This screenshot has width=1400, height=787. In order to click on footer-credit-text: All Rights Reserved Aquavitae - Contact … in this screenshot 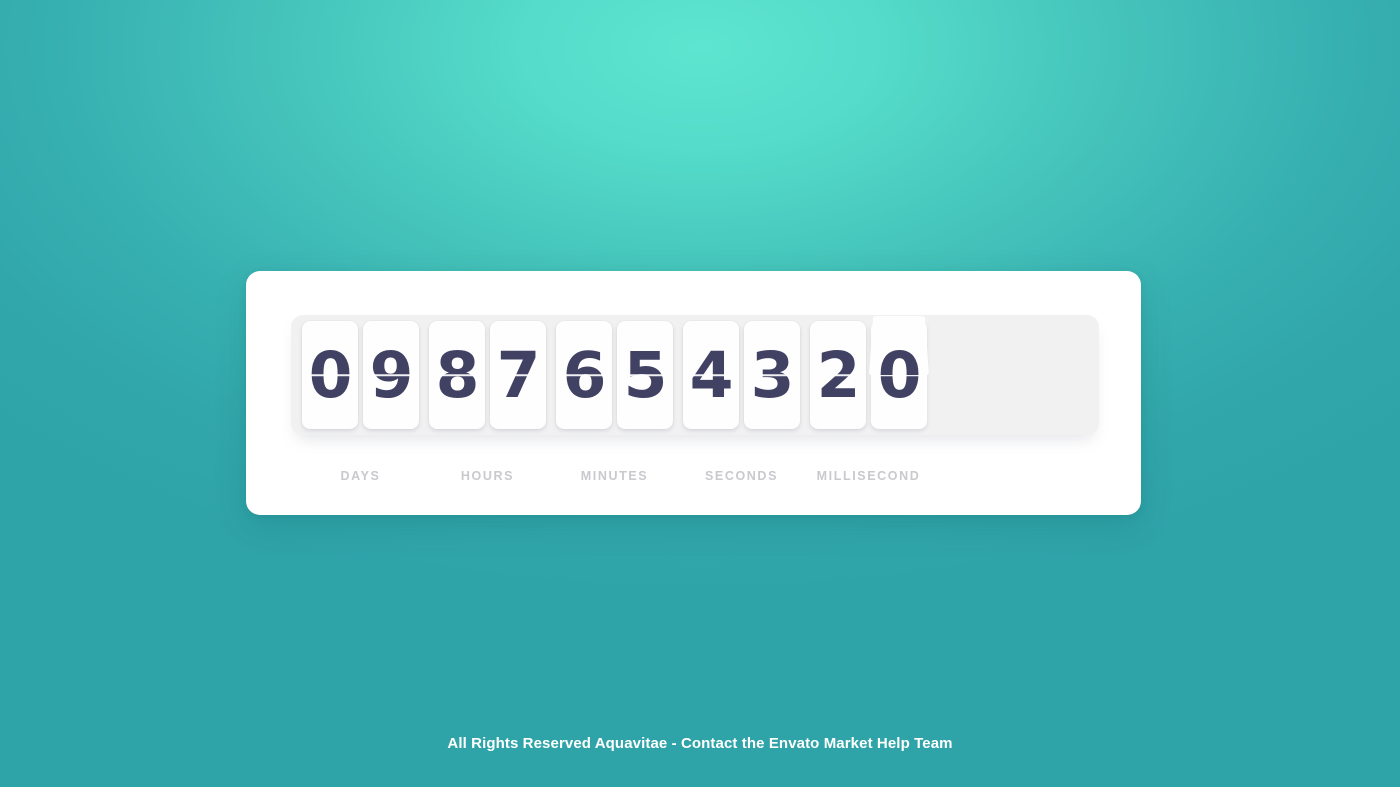, I will do `click(700, 743)`.